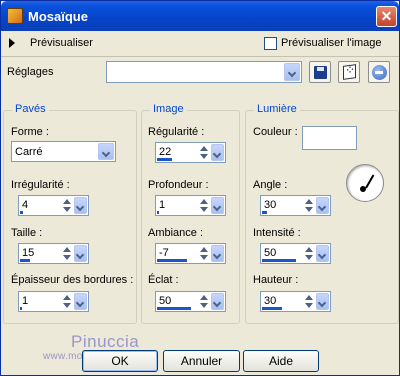 The width and height of the screenshot is (400, 376). I want to click on regularity-level-bar, so click(164, 159).